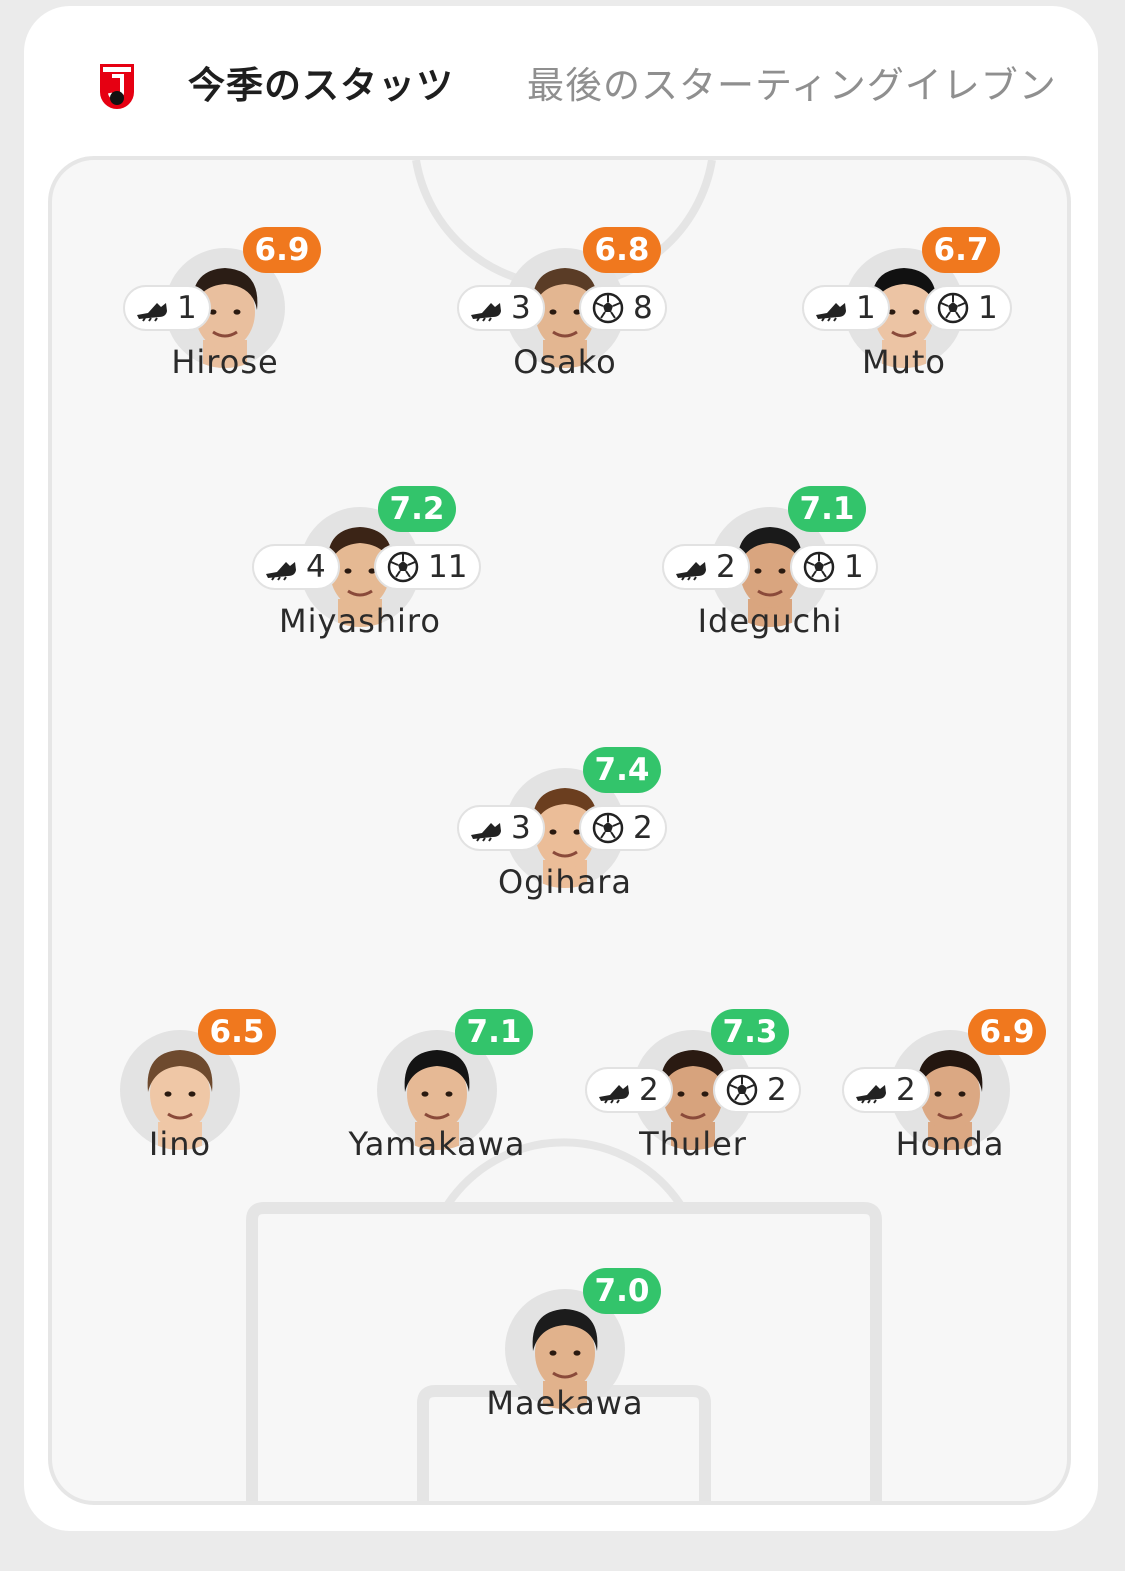 The width and height of the screenshot is (1125, 1571). Describe the element at coordinates (622, 770) in the screenshot. I see `rating-badge: 7.4` at that location.